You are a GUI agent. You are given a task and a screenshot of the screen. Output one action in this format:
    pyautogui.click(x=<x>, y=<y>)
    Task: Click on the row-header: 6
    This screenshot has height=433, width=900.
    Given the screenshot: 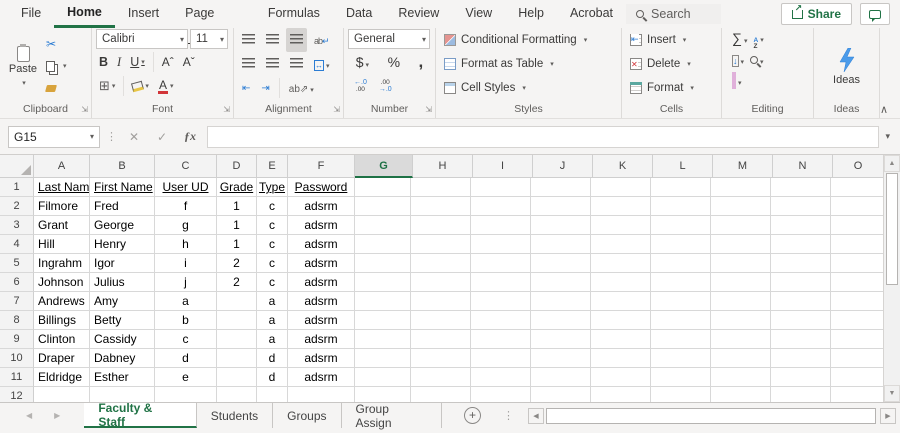 What is the action you would take?
    pyautogui.click(x=17, y=282)
    